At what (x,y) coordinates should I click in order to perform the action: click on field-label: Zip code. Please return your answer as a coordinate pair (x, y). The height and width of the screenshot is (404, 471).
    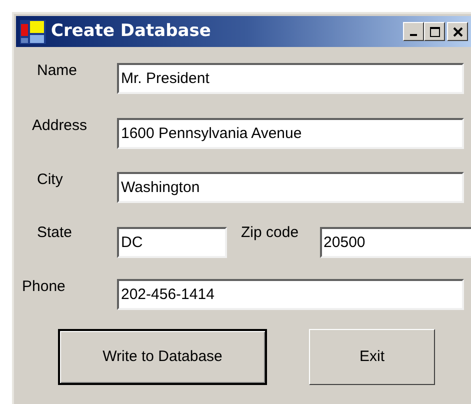
    Looking at the image, I should click on (270, 232).